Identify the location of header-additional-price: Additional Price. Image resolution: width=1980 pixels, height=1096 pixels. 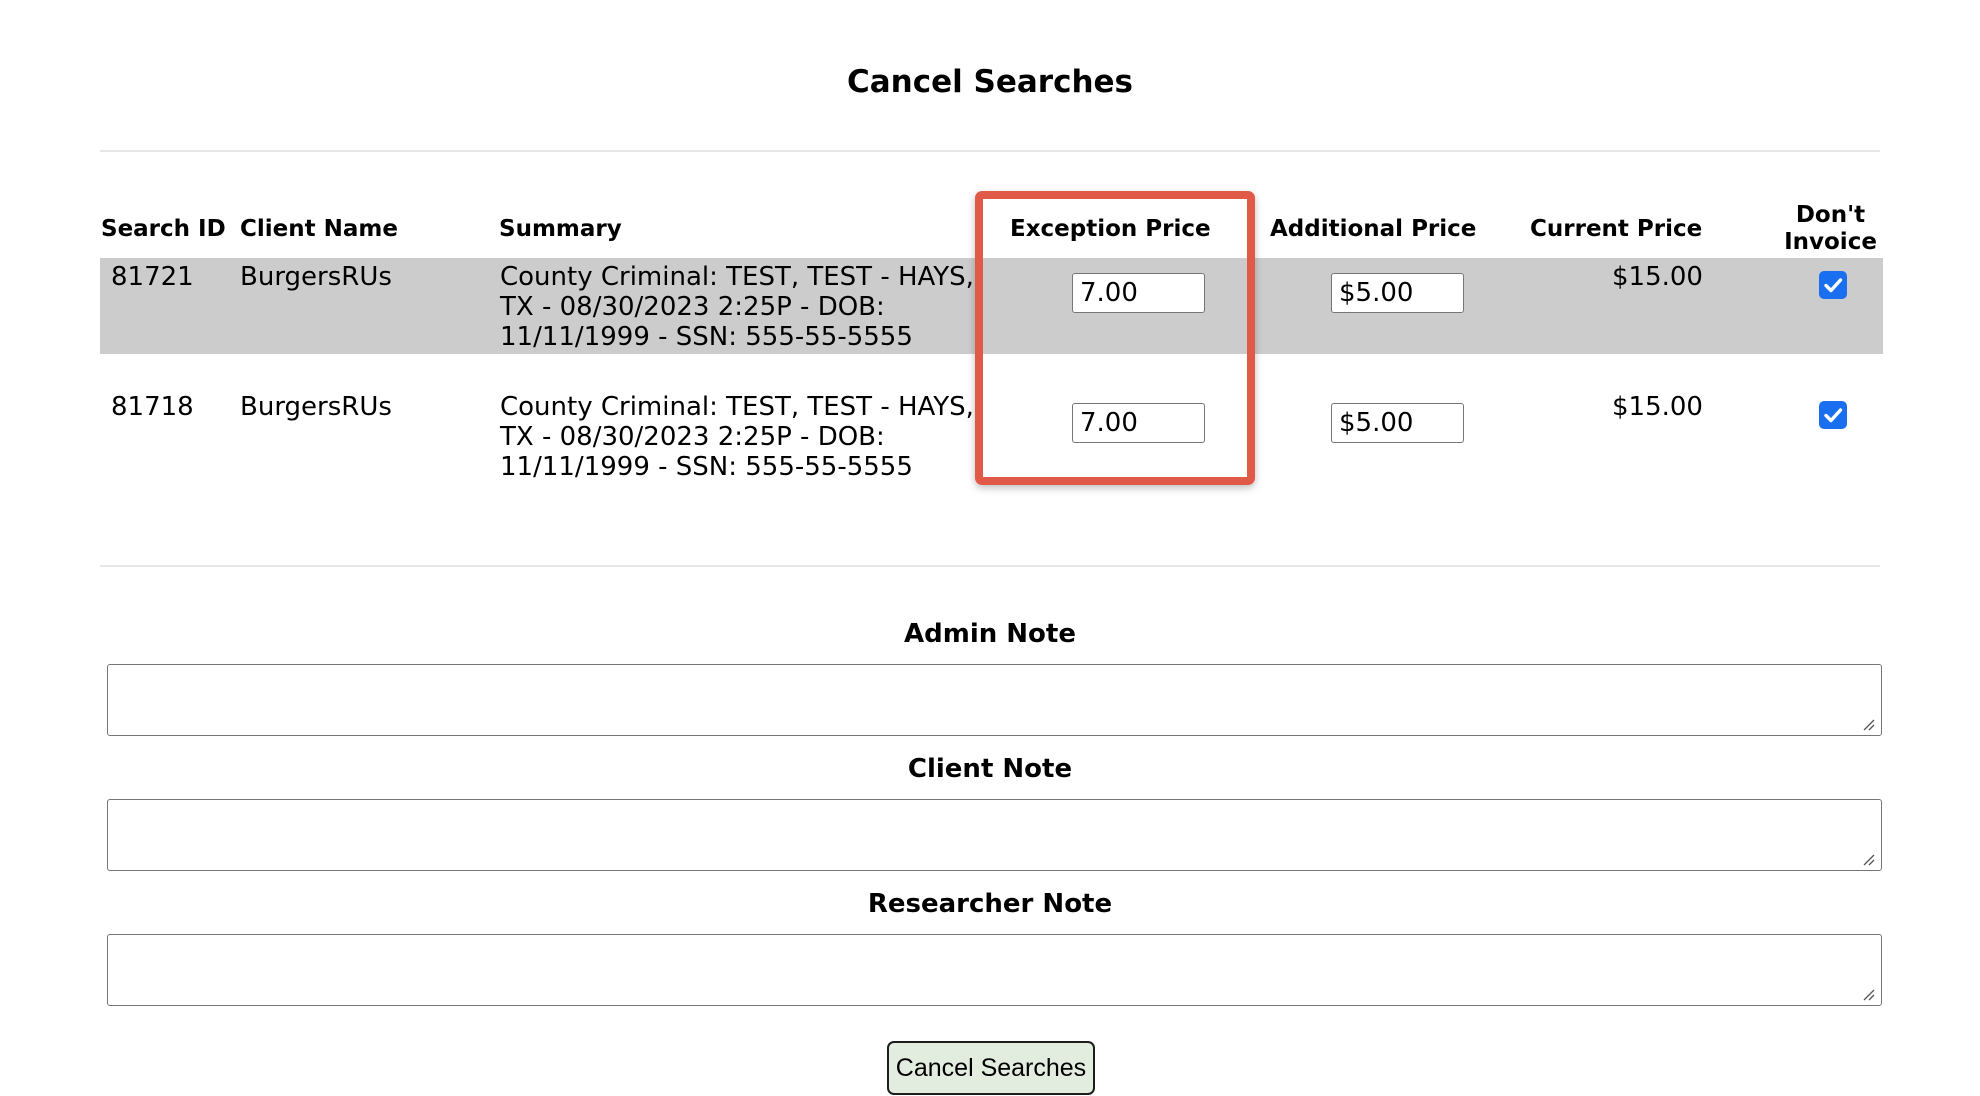
(1373, 229).